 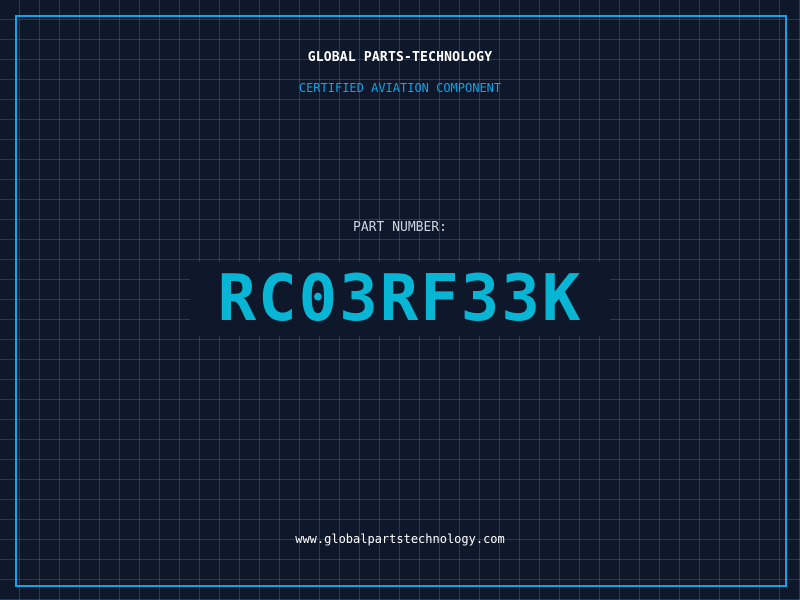 I want to click on certification-subtitle: CERTIFIED AVIATION COMPONENT, so click(x=400, y=88).